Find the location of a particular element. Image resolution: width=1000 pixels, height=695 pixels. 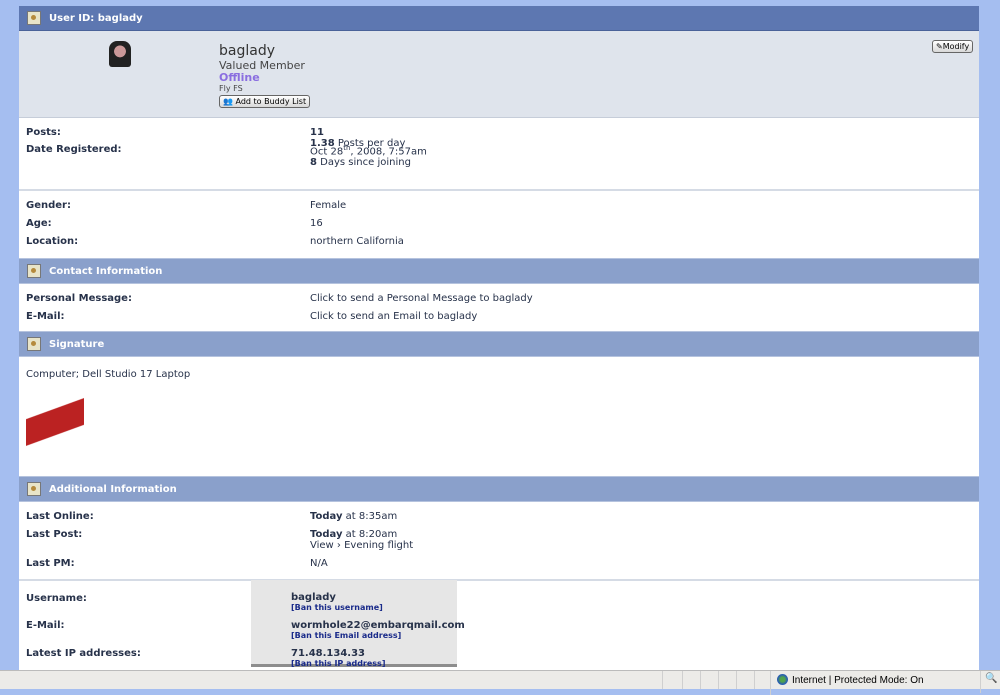

days-count: 8 is located at coordinates (313, 163).